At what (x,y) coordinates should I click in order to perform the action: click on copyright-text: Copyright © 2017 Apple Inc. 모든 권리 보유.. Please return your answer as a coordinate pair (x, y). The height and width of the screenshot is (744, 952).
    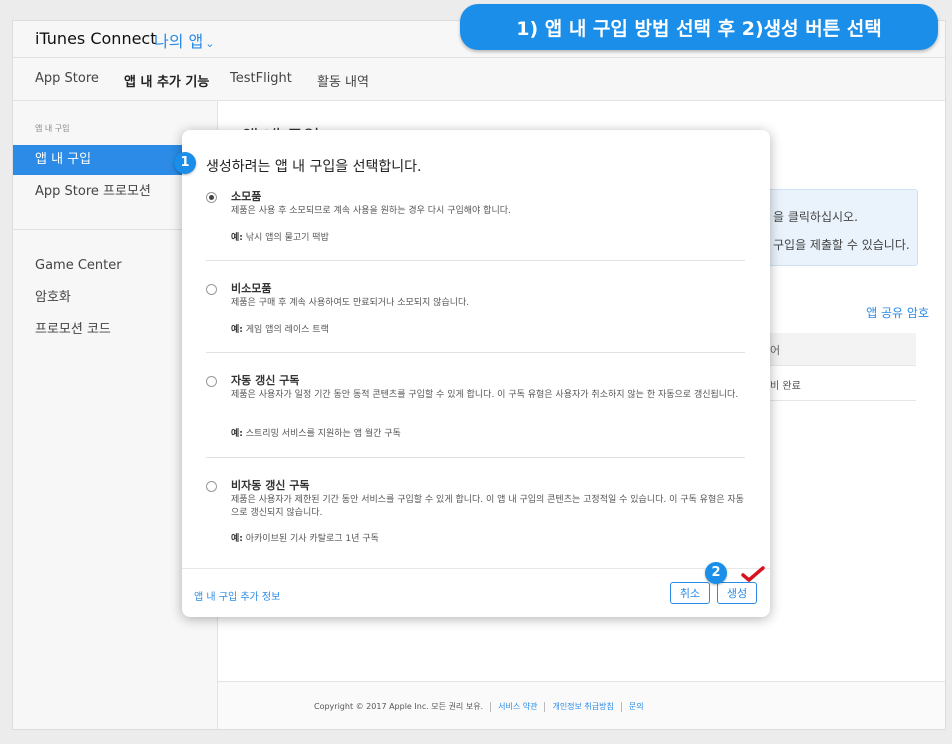
    Looking at the image, I should click on (399, 706).